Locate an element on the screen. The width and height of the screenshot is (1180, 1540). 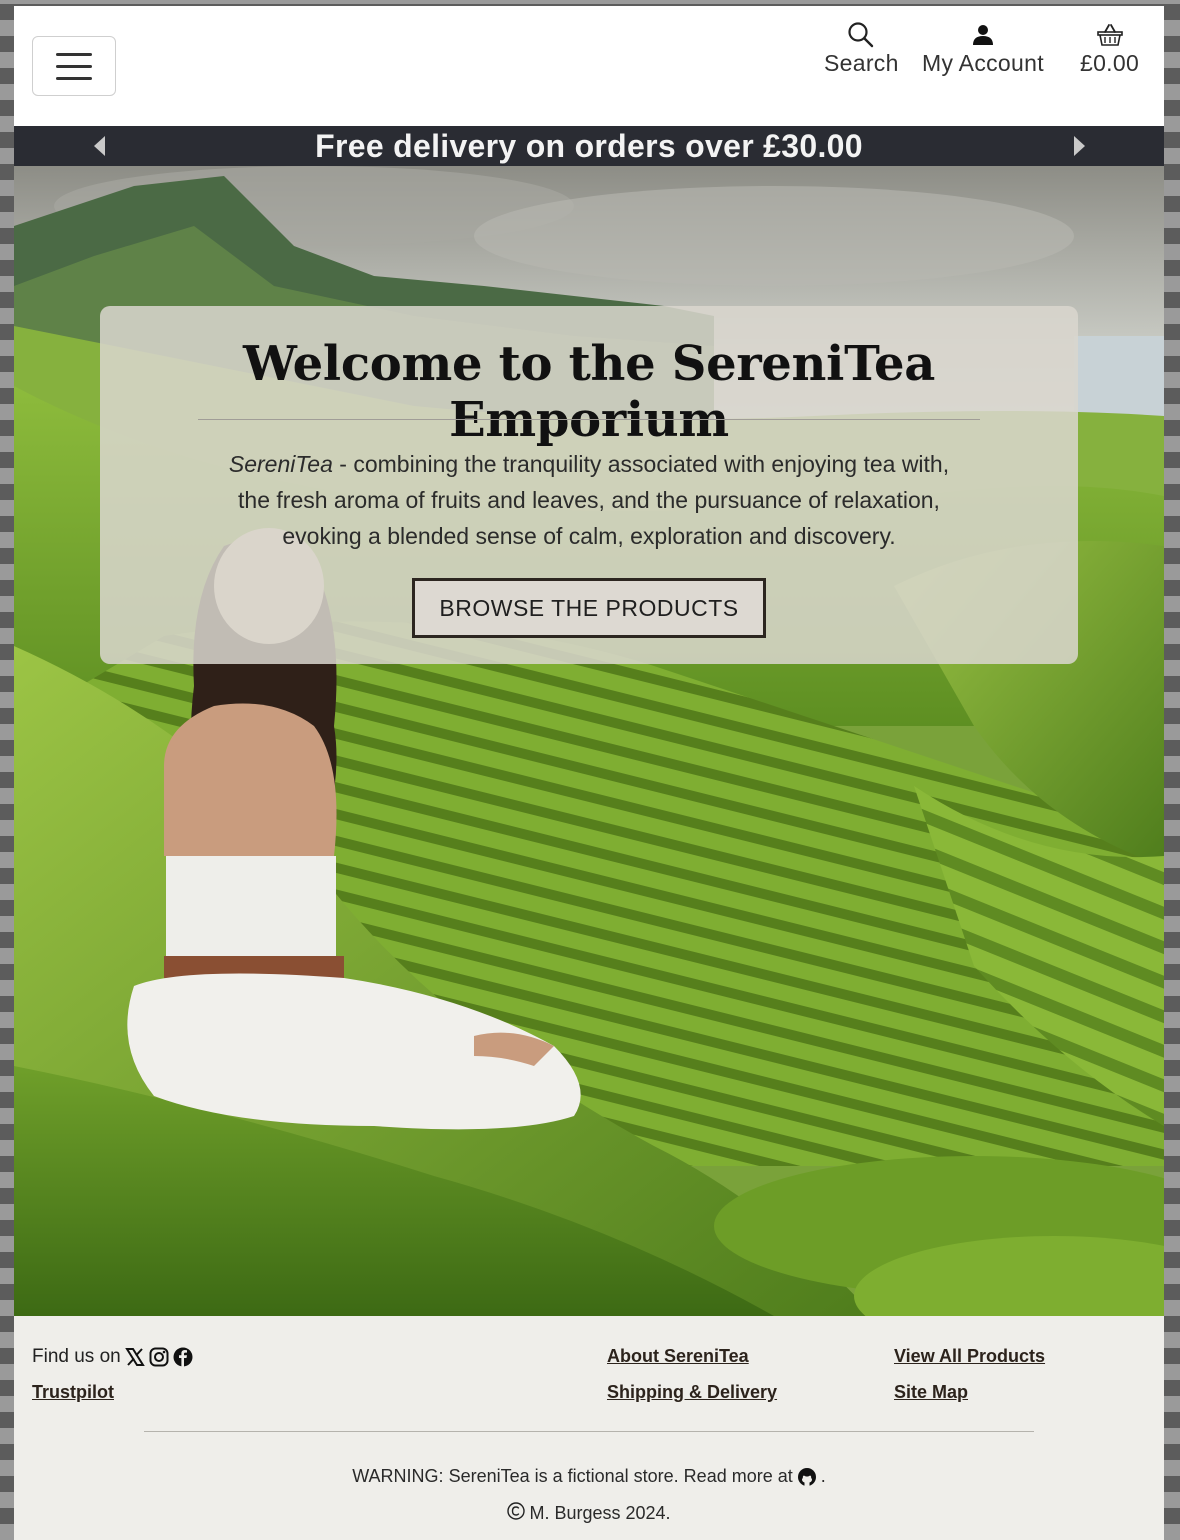
copyright-icon is located at coordinates (516, 1513).